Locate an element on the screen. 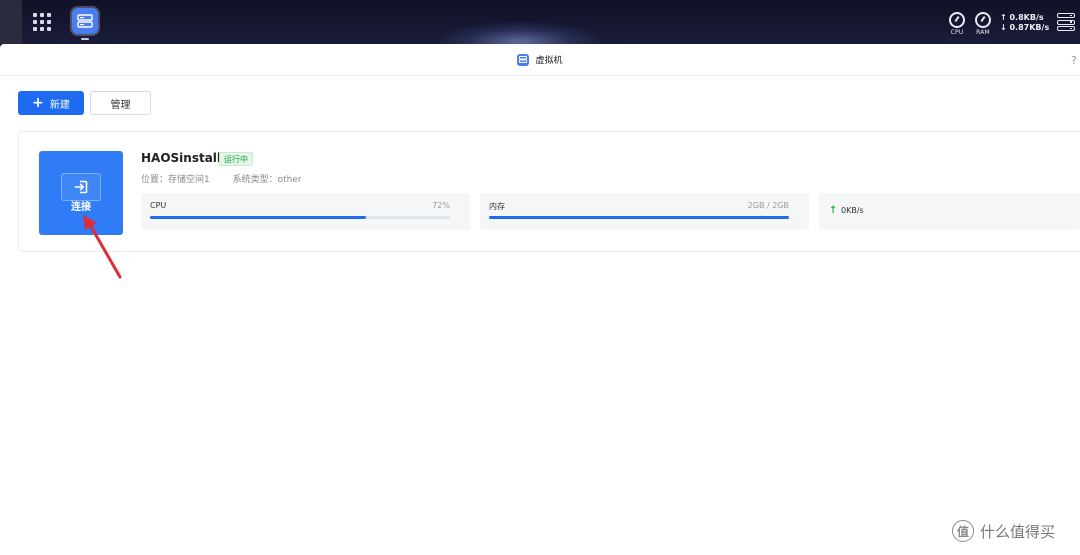  network-stats: ↑ 0.8KB/s ↓ 0.87KB/s is located at coordinates (1024, 23).